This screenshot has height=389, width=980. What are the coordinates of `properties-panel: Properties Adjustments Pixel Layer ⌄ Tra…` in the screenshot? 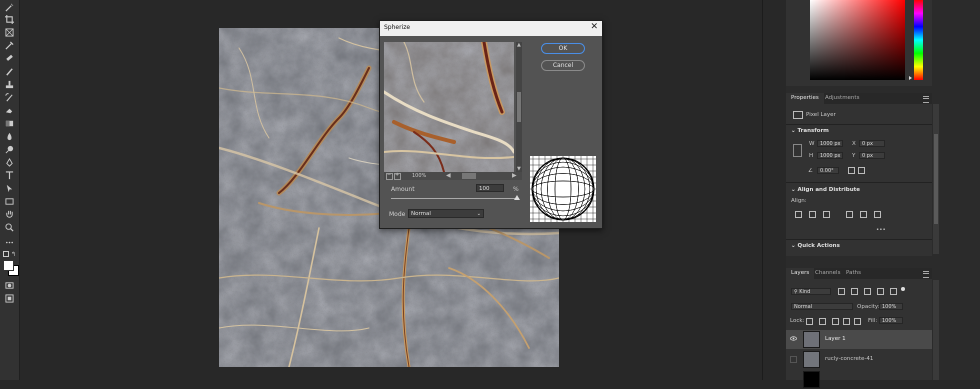 It's located at (859, 174).